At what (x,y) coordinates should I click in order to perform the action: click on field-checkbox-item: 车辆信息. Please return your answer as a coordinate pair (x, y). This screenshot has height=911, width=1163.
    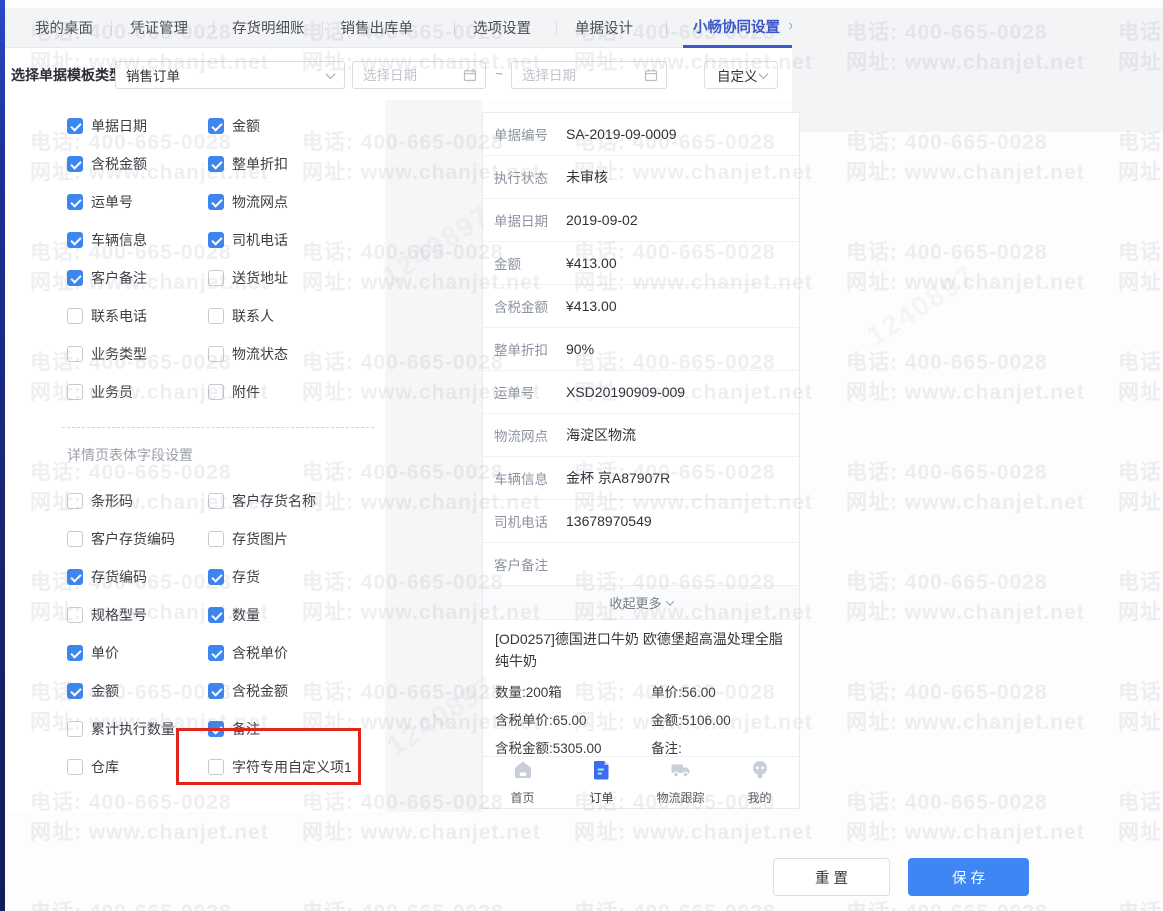
    Looking at the image, I should click on (137, 240).